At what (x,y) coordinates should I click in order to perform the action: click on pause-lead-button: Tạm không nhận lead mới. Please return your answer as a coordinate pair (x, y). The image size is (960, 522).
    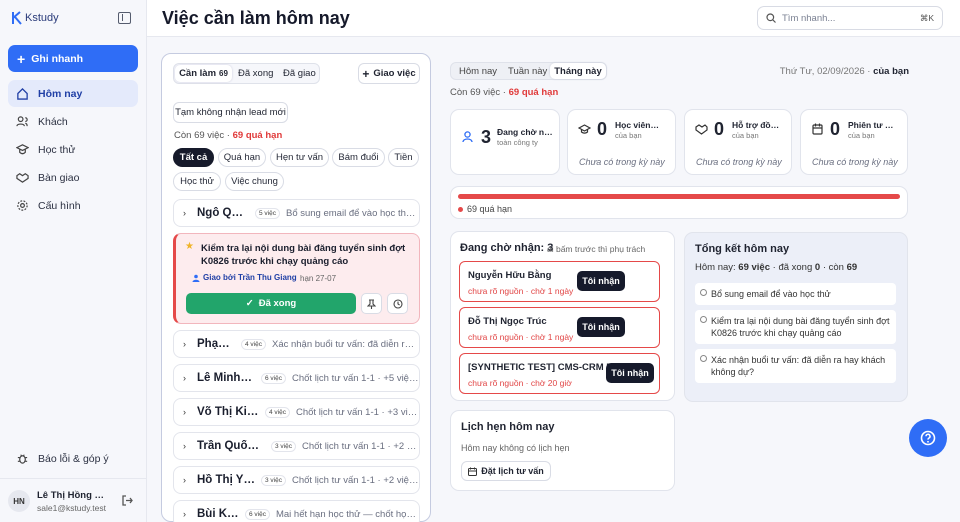
    Looking at the image, I should click on (230, 112).